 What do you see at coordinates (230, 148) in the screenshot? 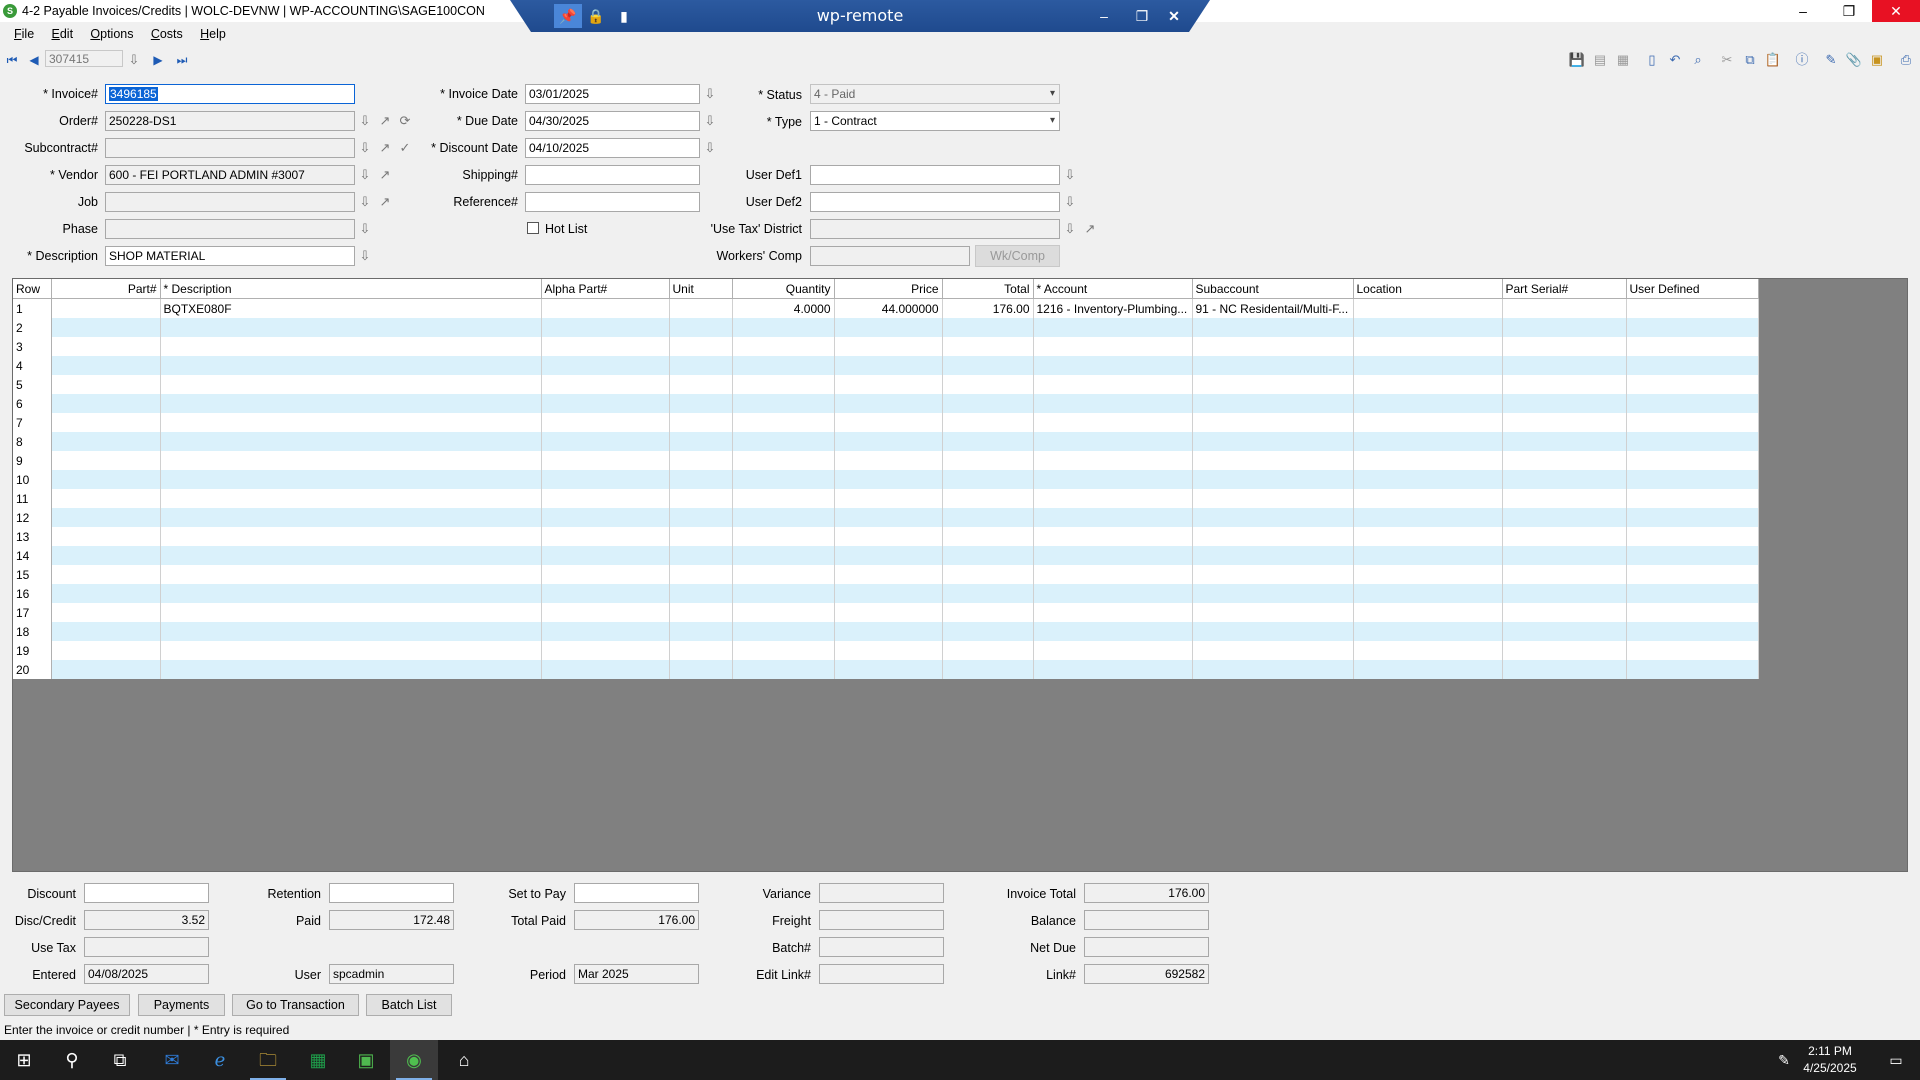
I see `subcontract-field` at bounding box center [230, 148].